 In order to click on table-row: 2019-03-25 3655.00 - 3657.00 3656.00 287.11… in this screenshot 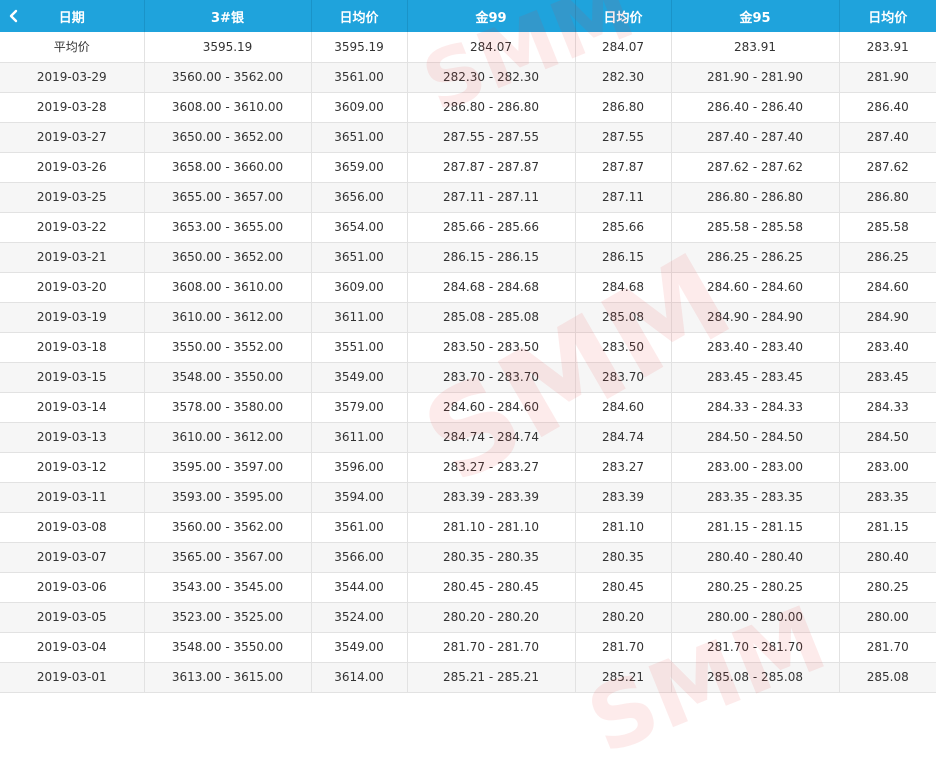, I will do `click(468, 197)`.